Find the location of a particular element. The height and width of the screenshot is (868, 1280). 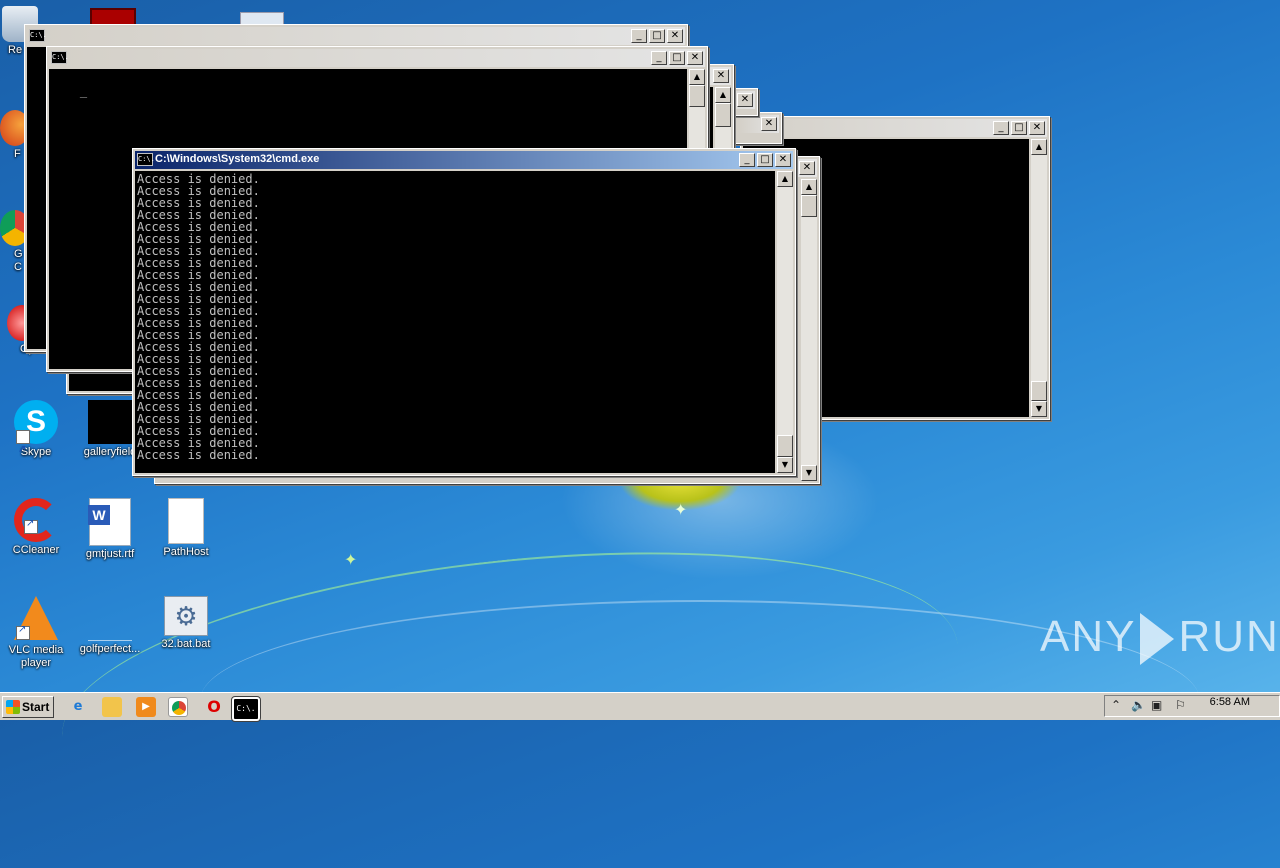

desktop-icon-gmtjust-rtf: W gmtjust.rtf is located at coordinates (110, 529).